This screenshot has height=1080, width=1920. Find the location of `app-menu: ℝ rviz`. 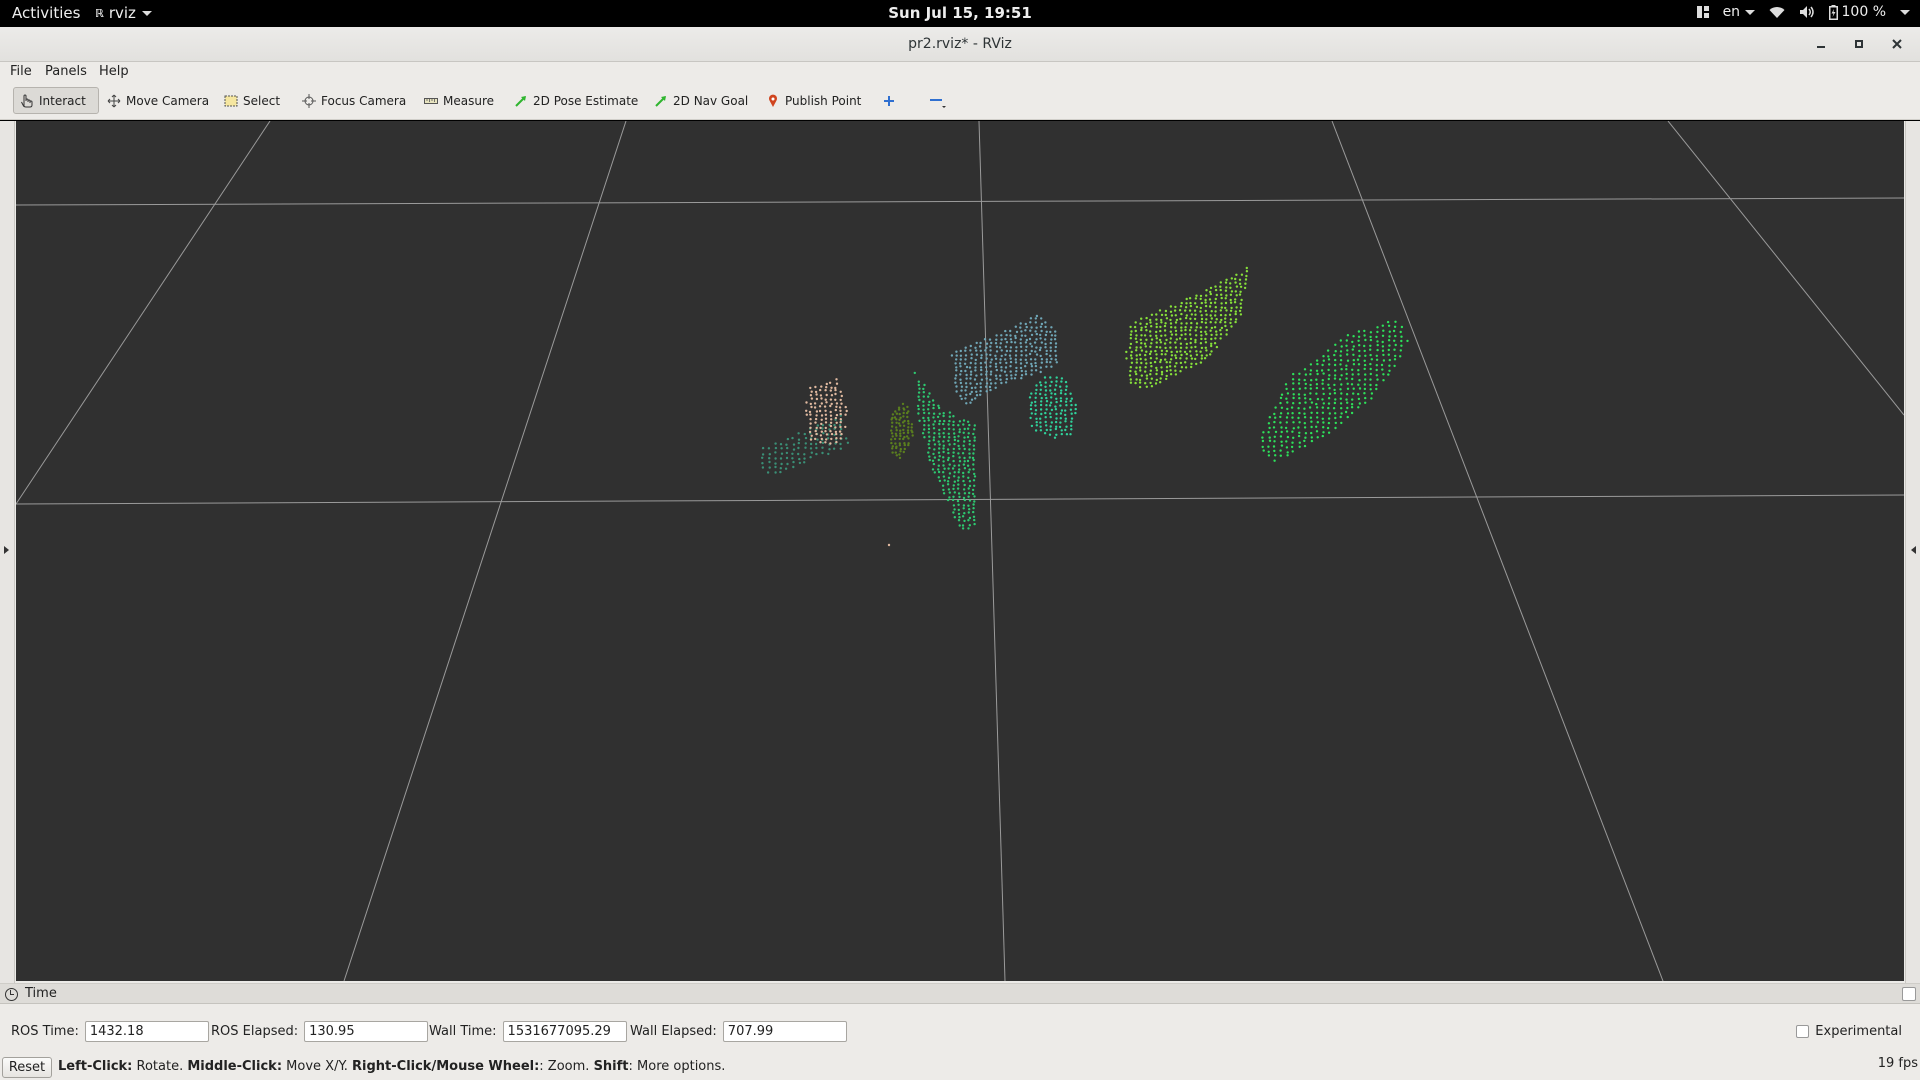

app-menu: ℝ rviz is located at coordinates (123, 13).